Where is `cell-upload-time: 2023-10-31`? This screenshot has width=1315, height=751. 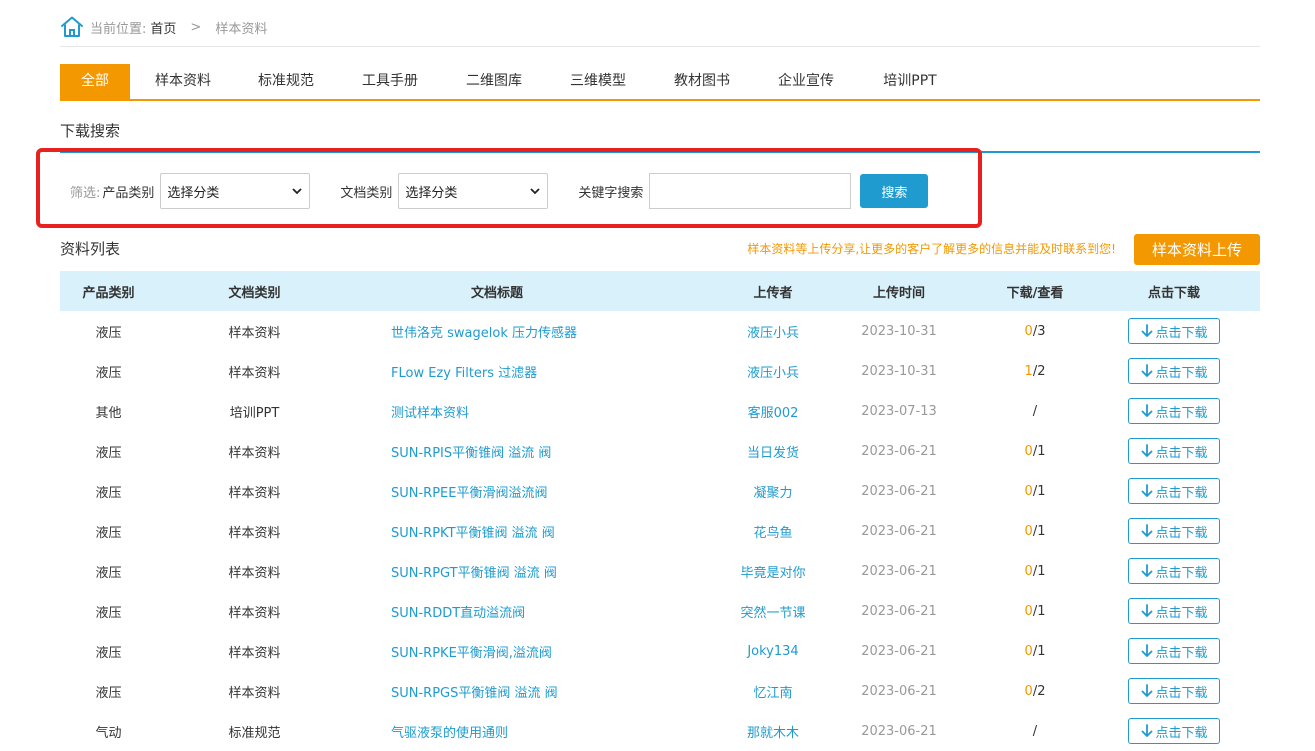 cell-upload-time: 2023-10-31 is located at coordinates (899, 371).